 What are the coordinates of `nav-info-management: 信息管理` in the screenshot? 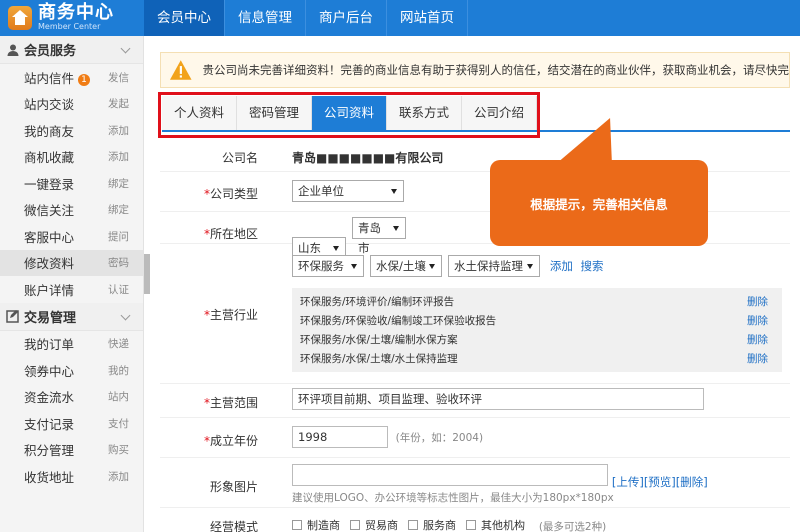 It's located at (265, 18).